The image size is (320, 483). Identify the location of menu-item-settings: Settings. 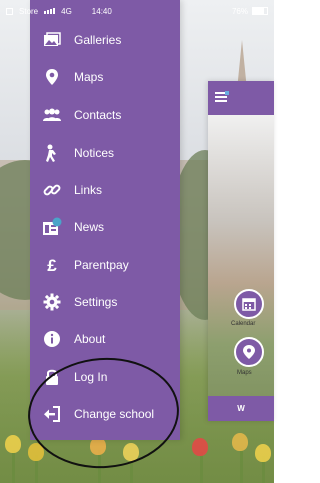
(110, 302).